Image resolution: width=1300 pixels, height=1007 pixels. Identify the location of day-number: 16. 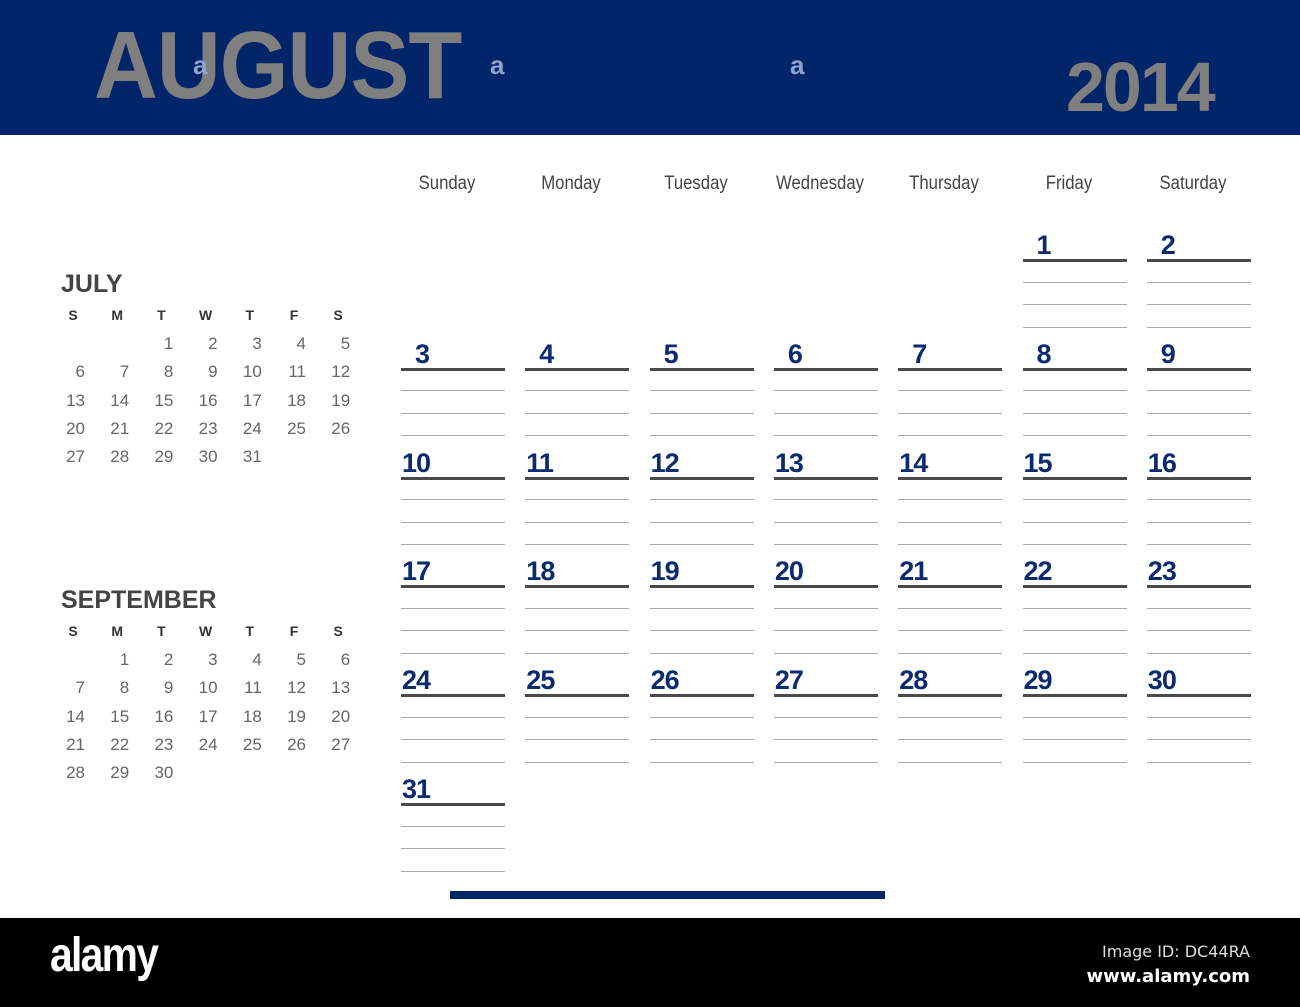
(1162, 462).